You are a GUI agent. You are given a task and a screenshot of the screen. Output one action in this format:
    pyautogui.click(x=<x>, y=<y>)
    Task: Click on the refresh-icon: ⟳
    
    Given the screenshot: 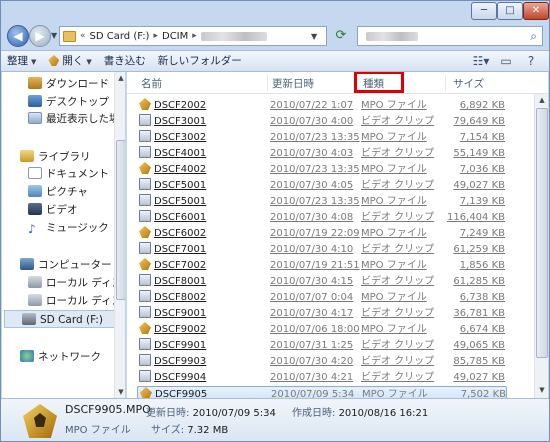 What is the action you would take?
    pyautogui.click(x=341, y=36)
    